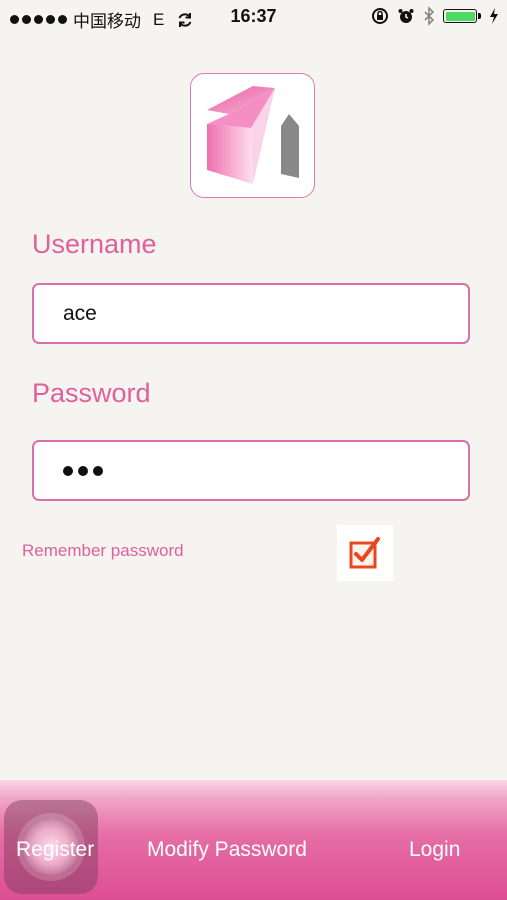  I want to click on username-value: ace, so click(80, 313).